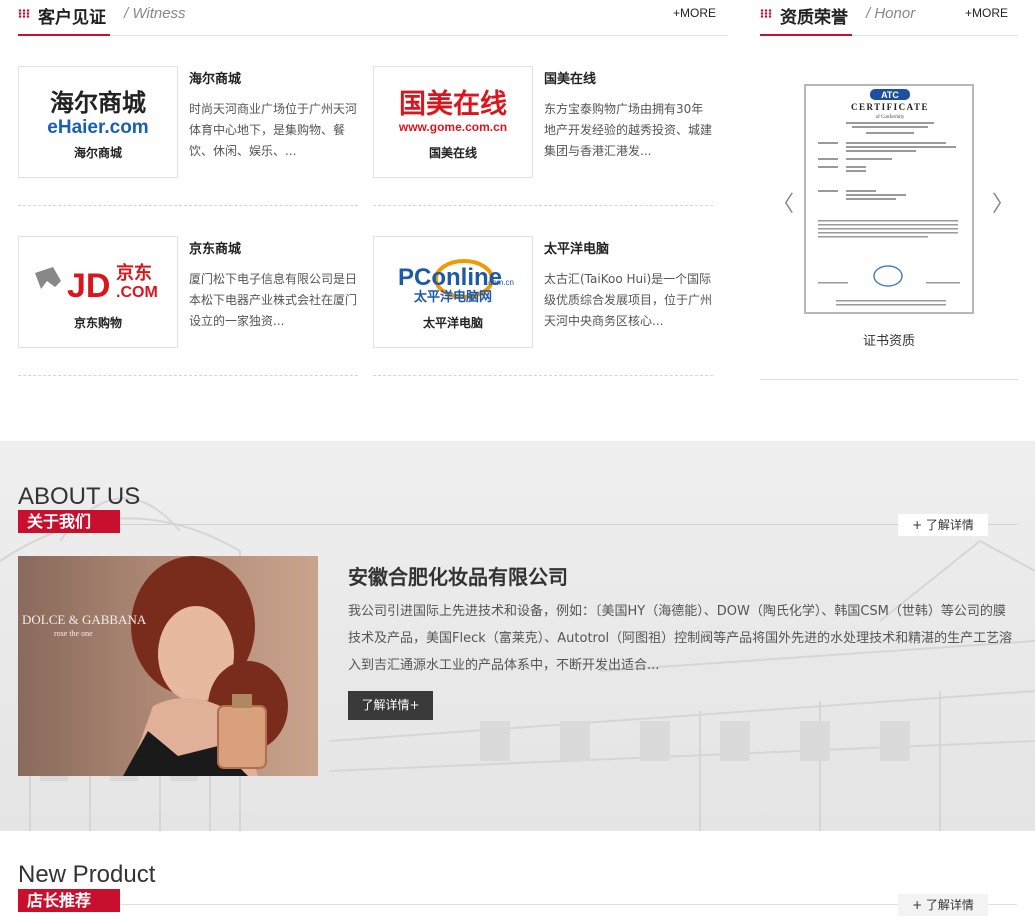 This screenshot has height=921, width=1035. I want to click on witness-logo-caption: 京东购物, so click(97, 323).